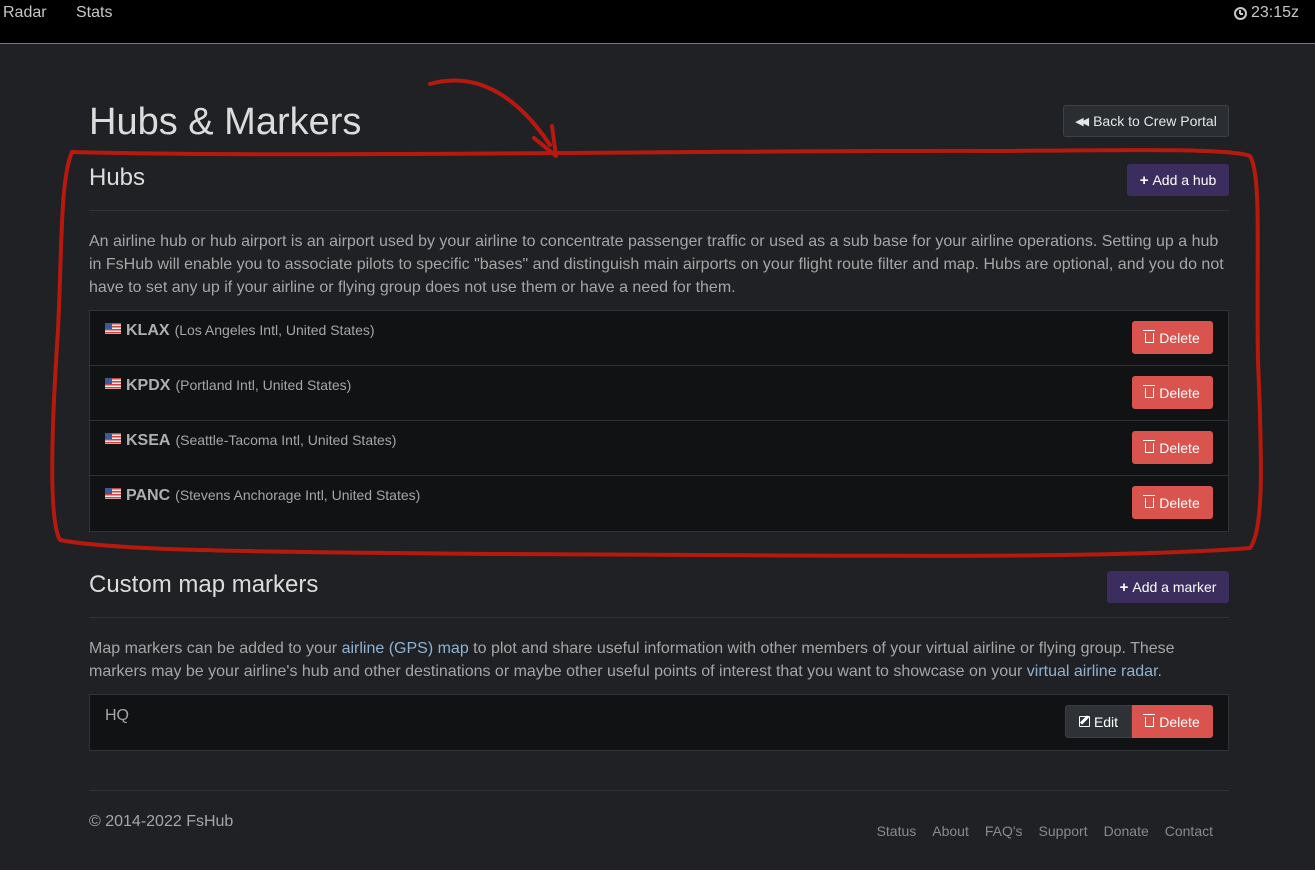 The height and width of the screenshot is (870, 1315). I want to click on hub-label: KLAX (Los Angeles Intl, United States), so click(240, 331).